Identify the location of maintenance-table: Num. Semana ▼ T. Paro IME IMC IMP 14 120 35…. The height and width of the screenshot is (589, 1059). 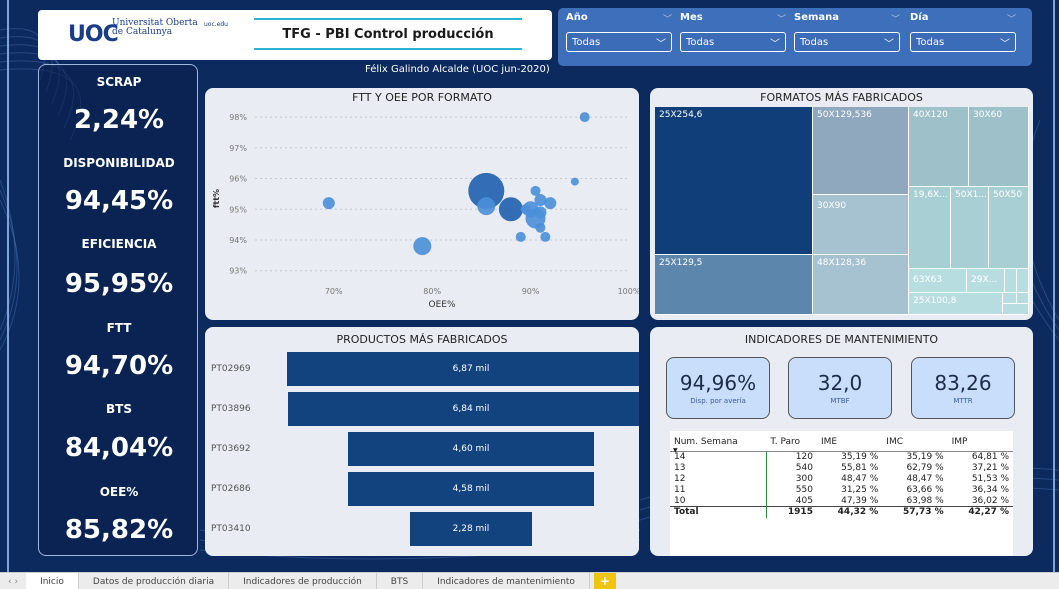
(841, 493).